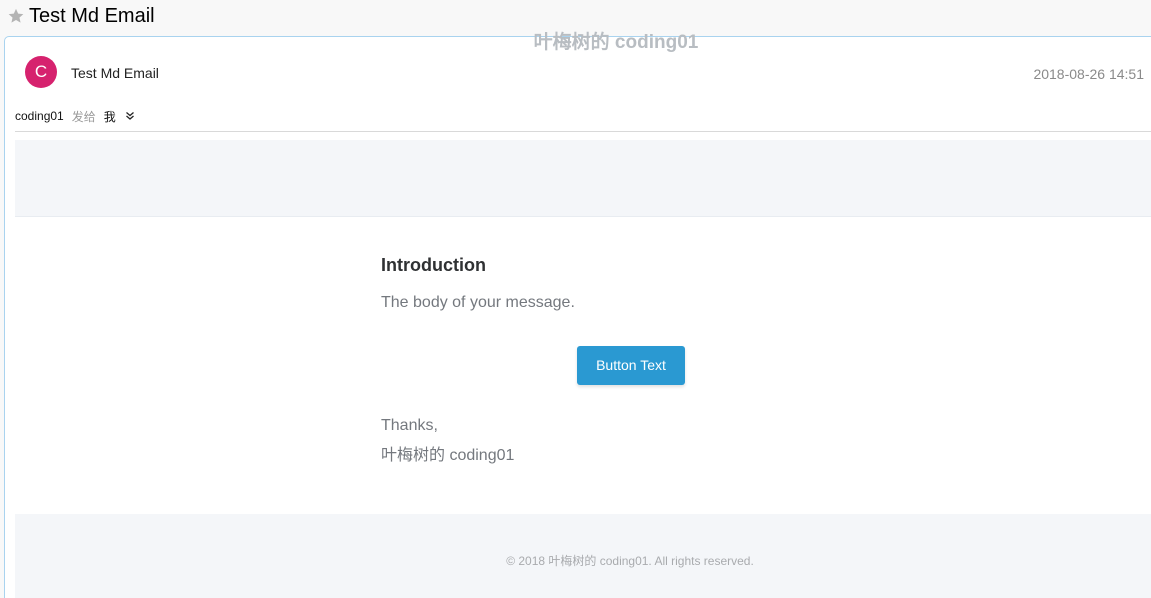 The width and height of the screenshot is (1151, 598). Describe the element at coordinates (478, 302) in the screenshot. I see `email-body-text: The body of your message.` at that location.